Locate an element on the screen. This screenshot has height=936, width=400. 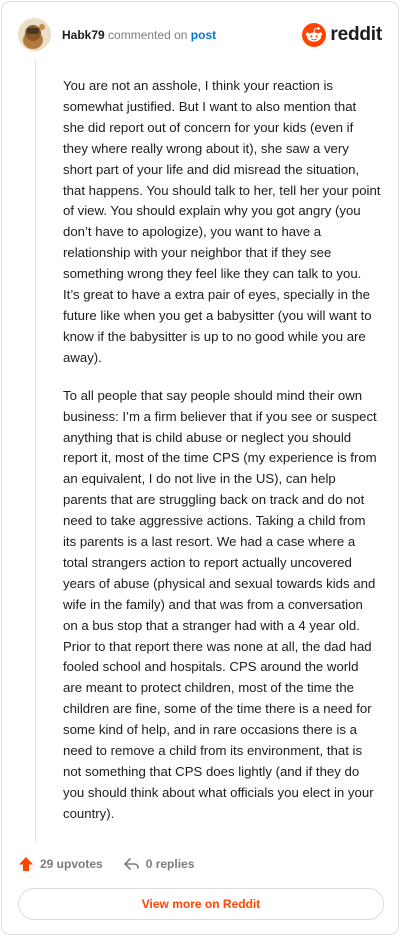
upvote-button: 29 upvotes is located at coordinates (60, 864).